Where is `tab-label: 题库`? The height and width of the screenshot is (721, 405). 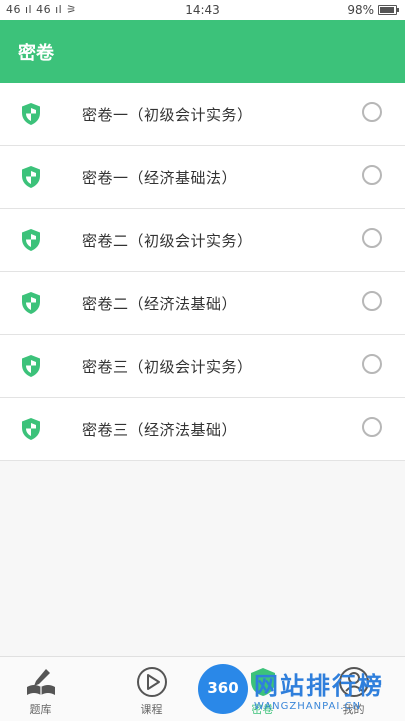
tab-label: 题库 is located at coordinates (40, 709).